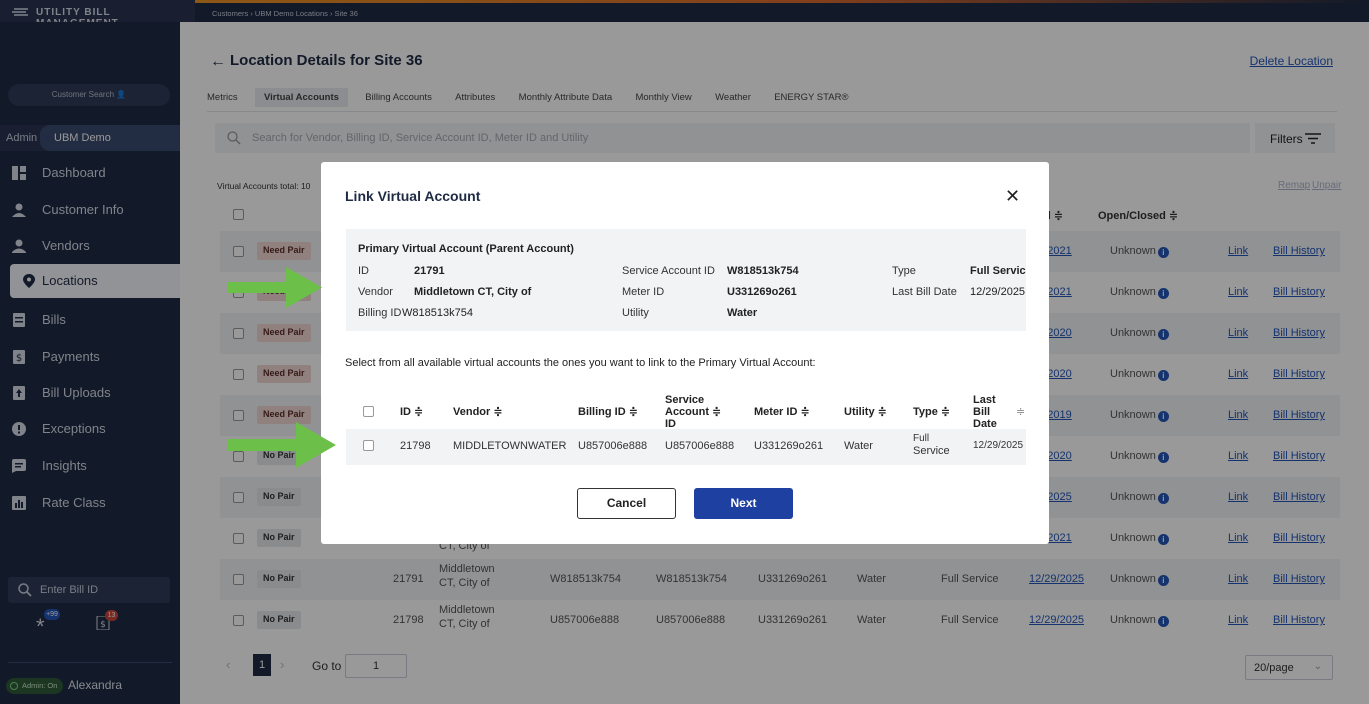 Image resolution: width=1369 pixels, height=704 pixels. Describe the element at coordinates (635, 313) in the screenshot. I see `primary-utility-label: Utility` at that location.